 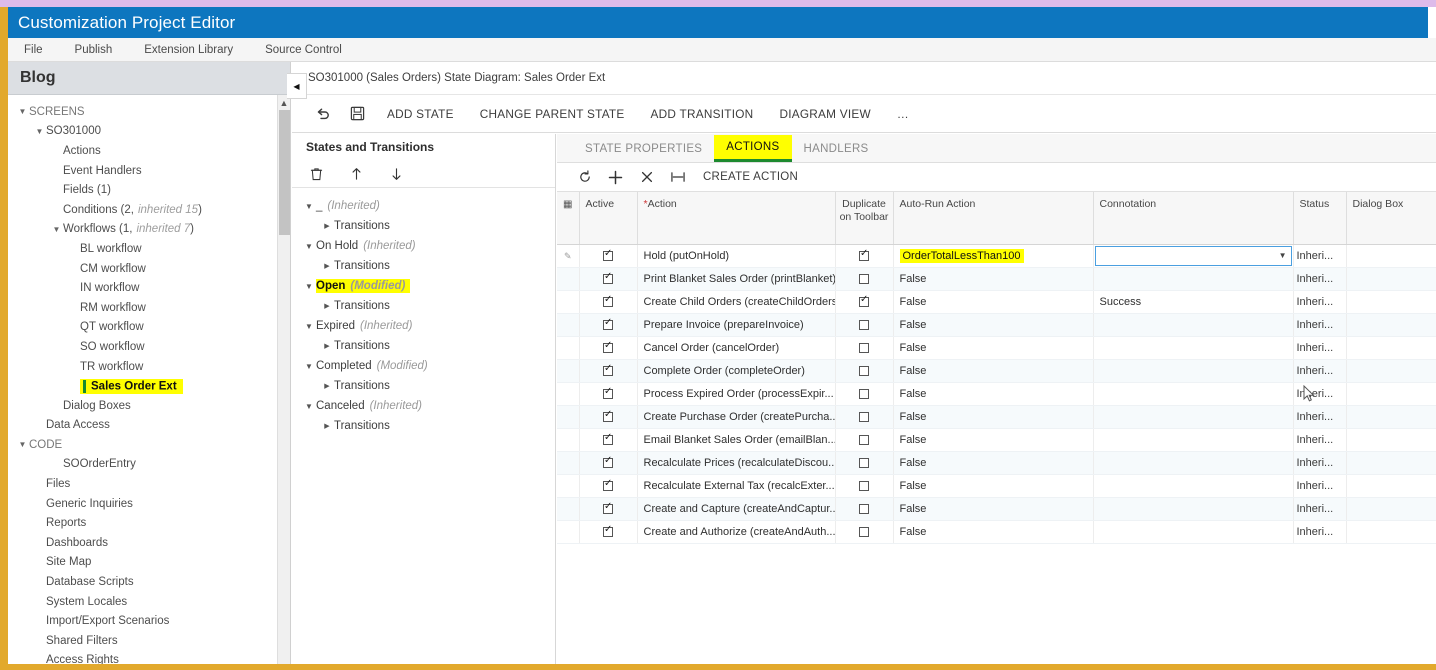 I want to click on sidebar-item-reports: Reports, so click(x=149, y=523).